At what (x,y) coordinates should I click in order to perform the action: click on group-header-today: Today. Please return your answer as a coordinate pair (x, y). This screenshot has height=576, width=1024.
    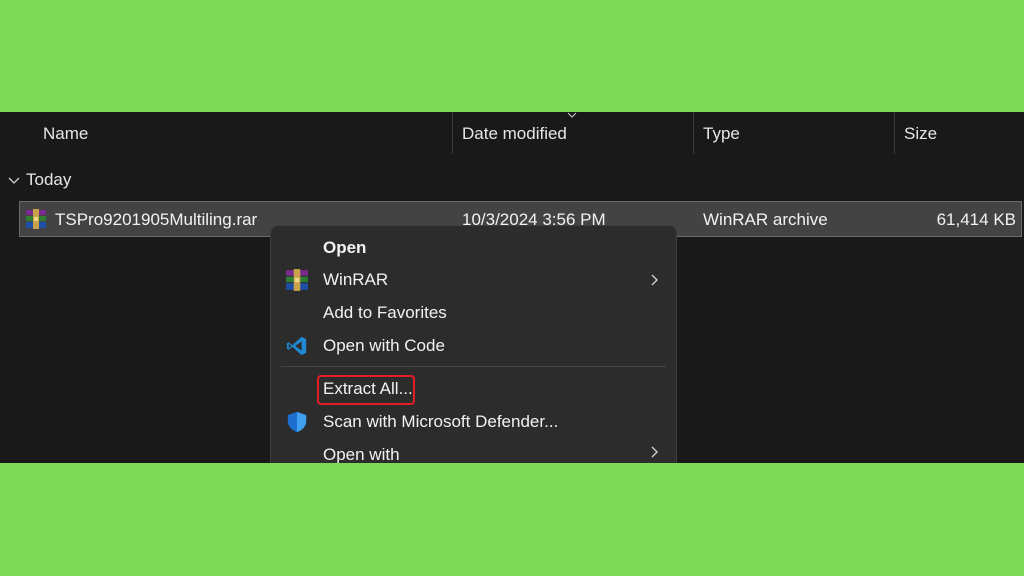
    Looking at the image, I should click on (39, 180).